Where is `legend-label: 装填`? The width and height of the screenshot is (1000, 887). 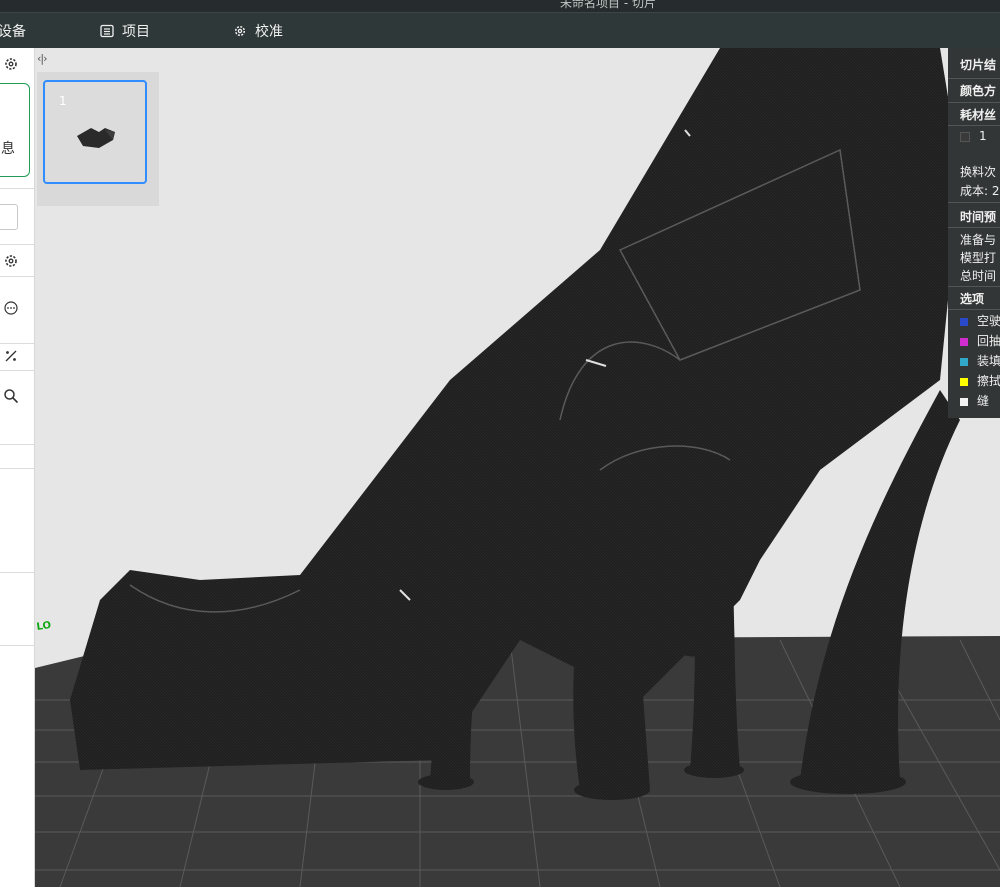 legend-label: 装填 is located at coordinates (988, 361).